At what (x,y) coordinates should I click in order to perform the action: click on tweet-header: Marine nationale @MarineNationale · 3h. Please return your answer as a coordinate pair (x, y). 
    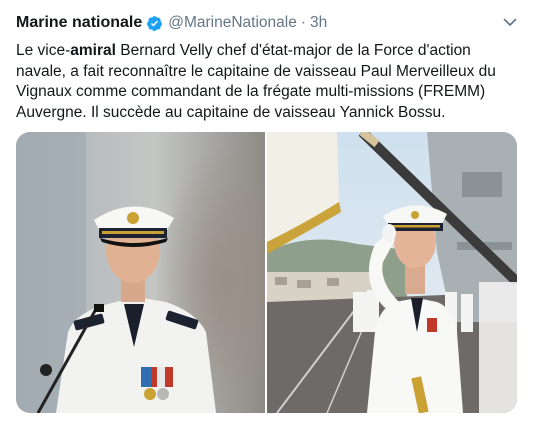
    Looking at the image, I should click on (268, 23).